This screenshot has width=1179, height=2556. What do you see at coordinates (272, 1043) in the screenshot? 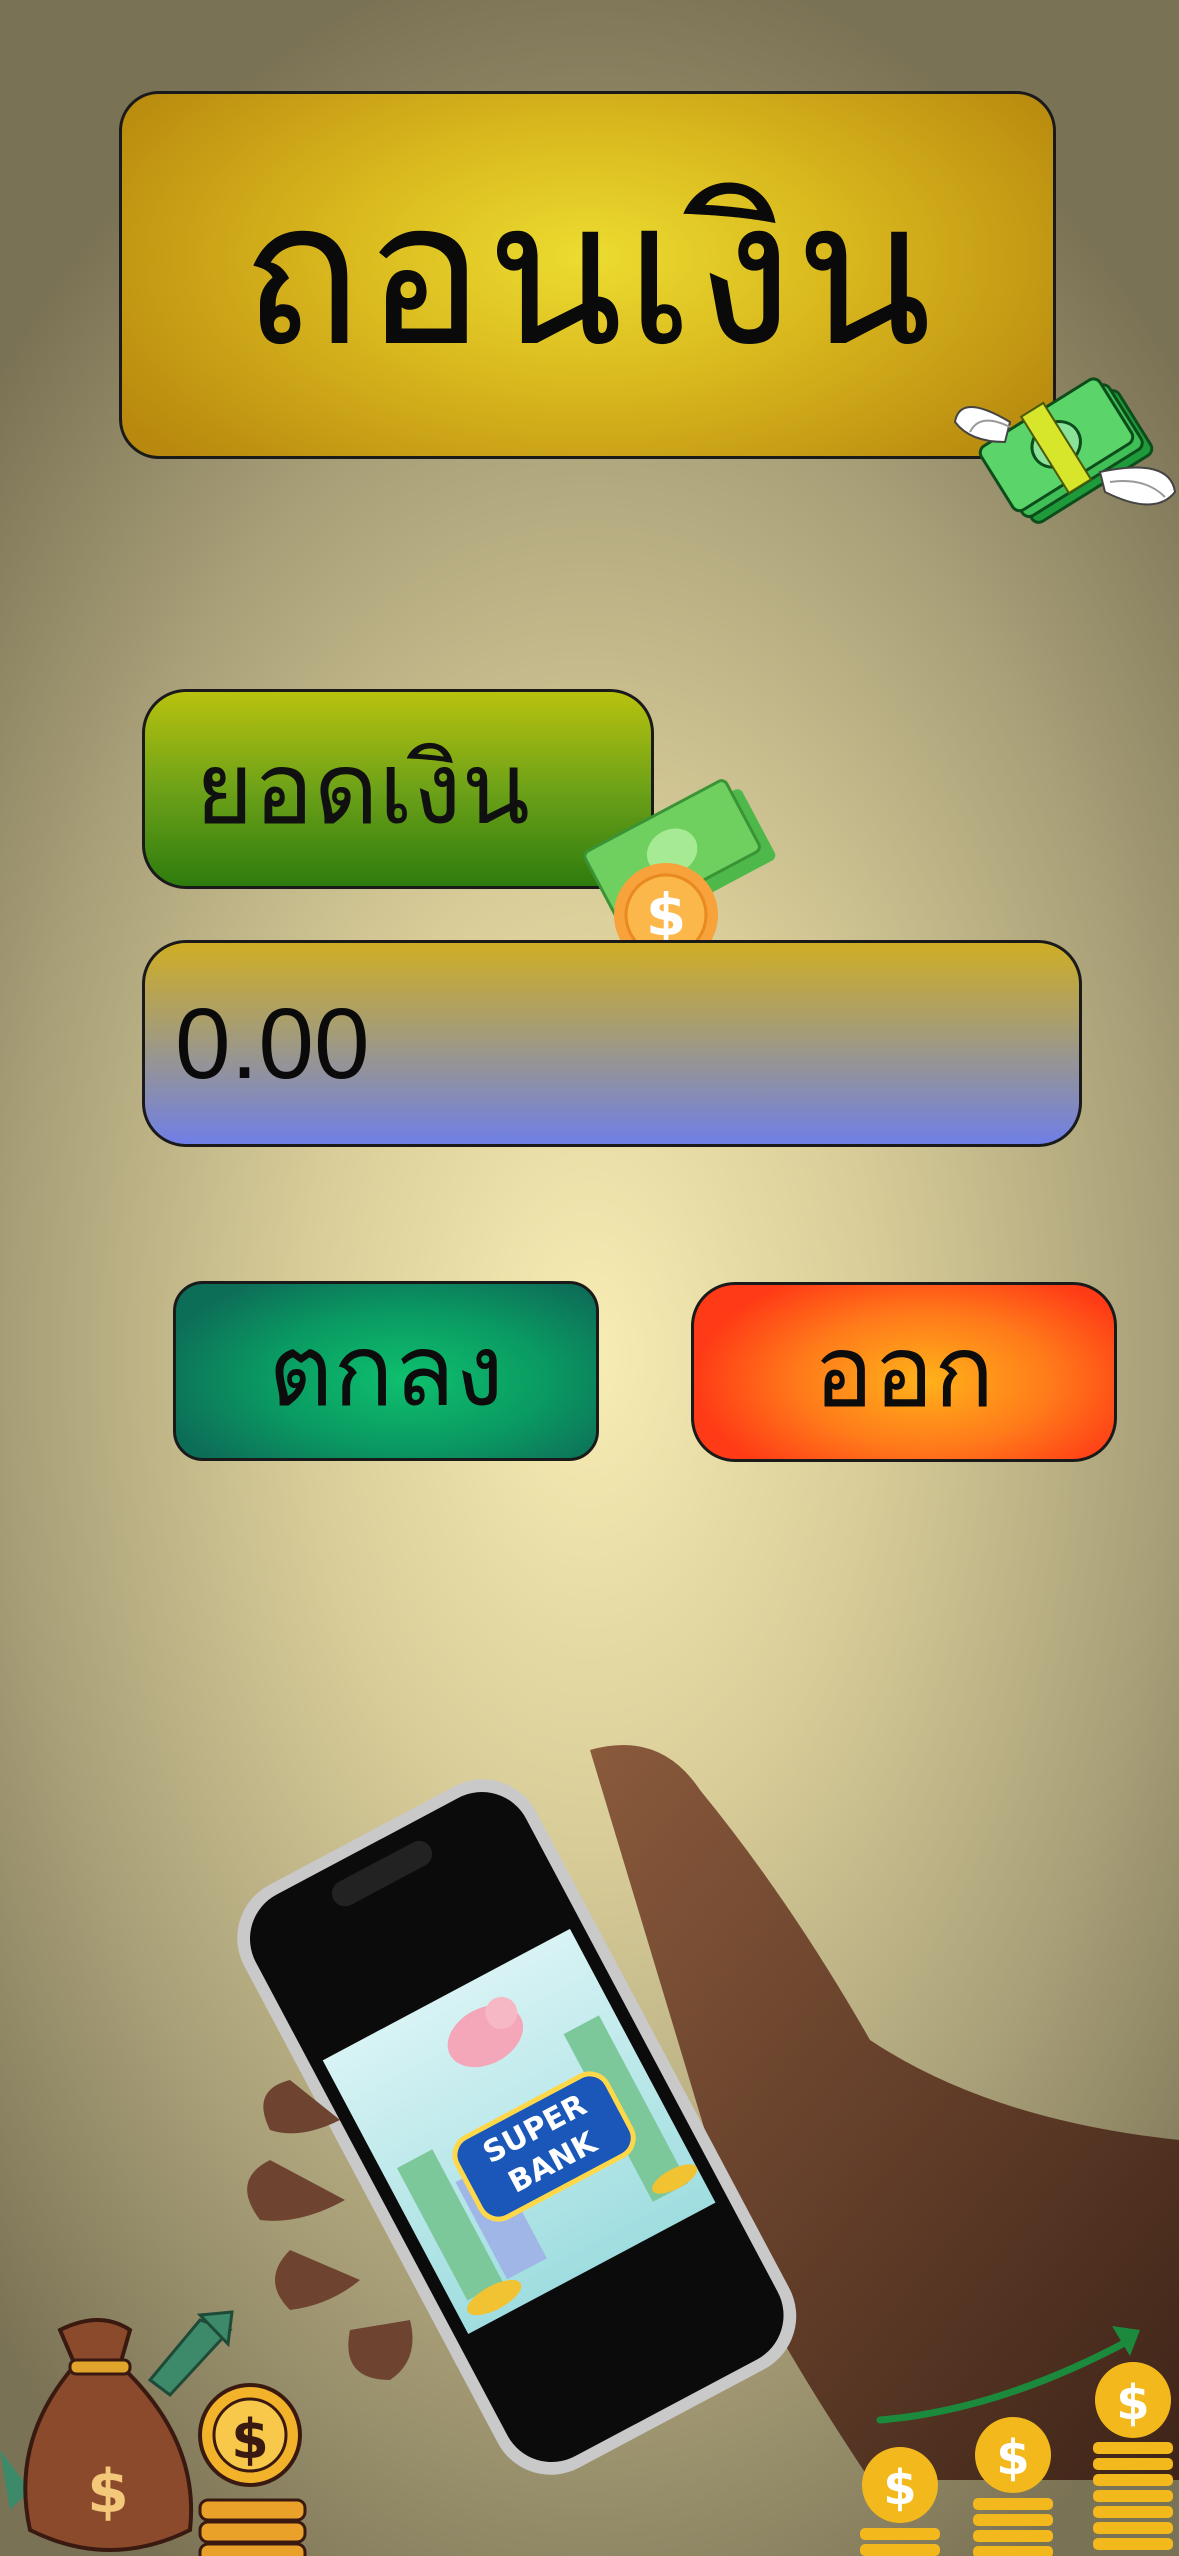
I see `amount-value: 0.00` at bounding box center [272, 1043].